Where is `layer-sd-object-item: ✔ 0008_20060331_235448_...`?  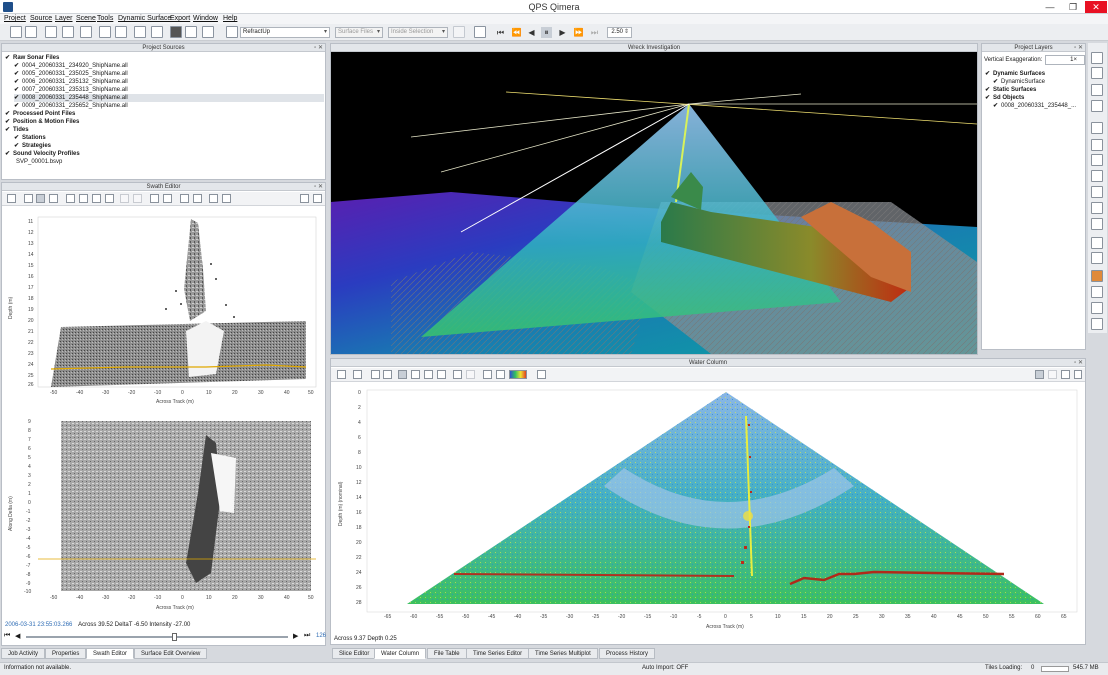
layer-sd-object-item: ✔ 0008_20060331_235448_... is located at coordinates (1034, 106).